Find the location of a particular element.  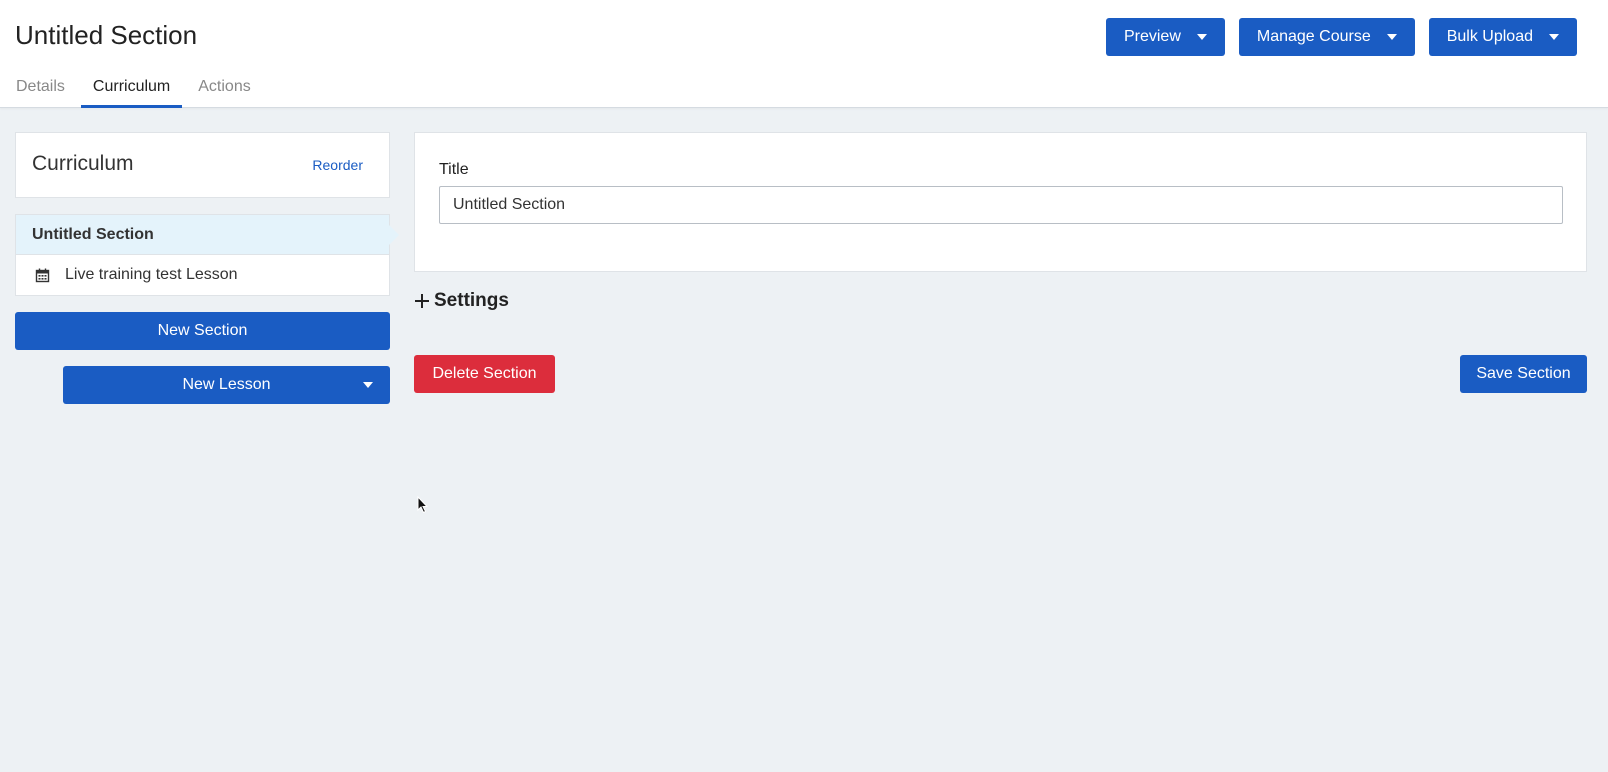

tab-actions: Actions is located at coordinates (224, 90).